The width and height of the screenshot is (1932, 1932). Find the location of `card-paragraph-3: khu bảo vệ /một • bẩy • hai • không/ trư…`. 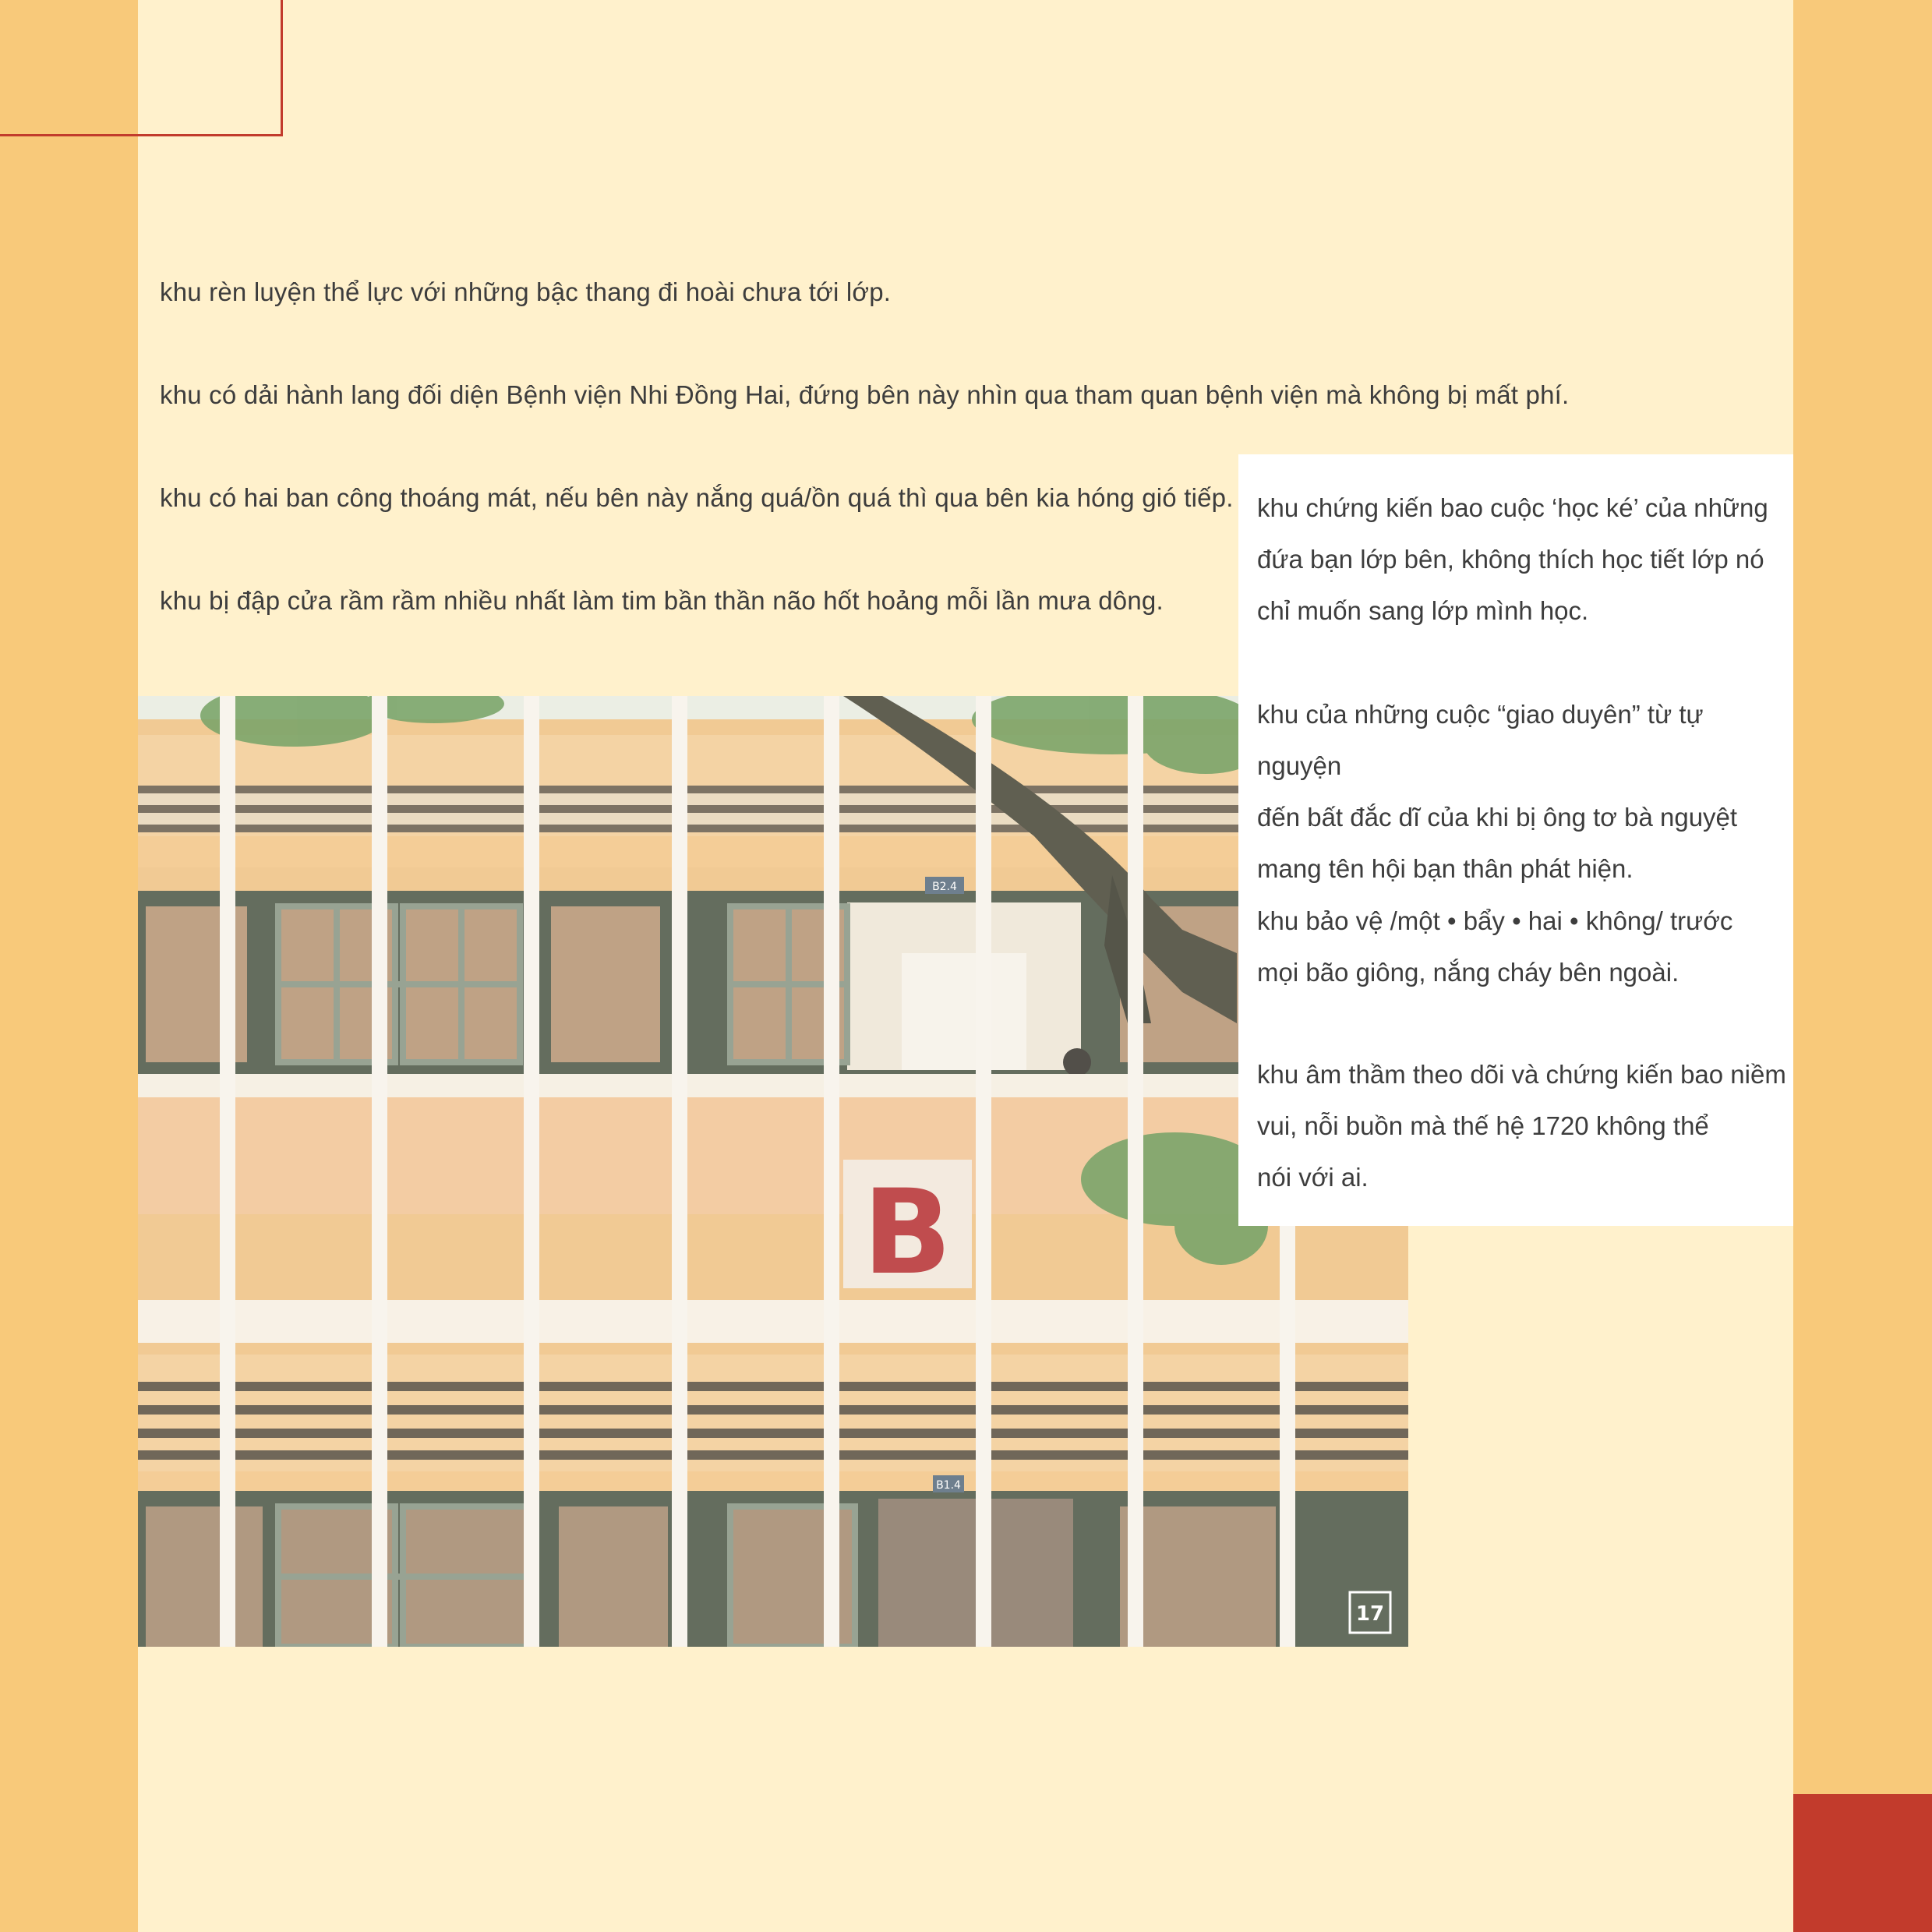

card-paragraph-3: khu bảo vệ /một • bẩy • hai • không/ trư… is located at coordinates (1495, 946).